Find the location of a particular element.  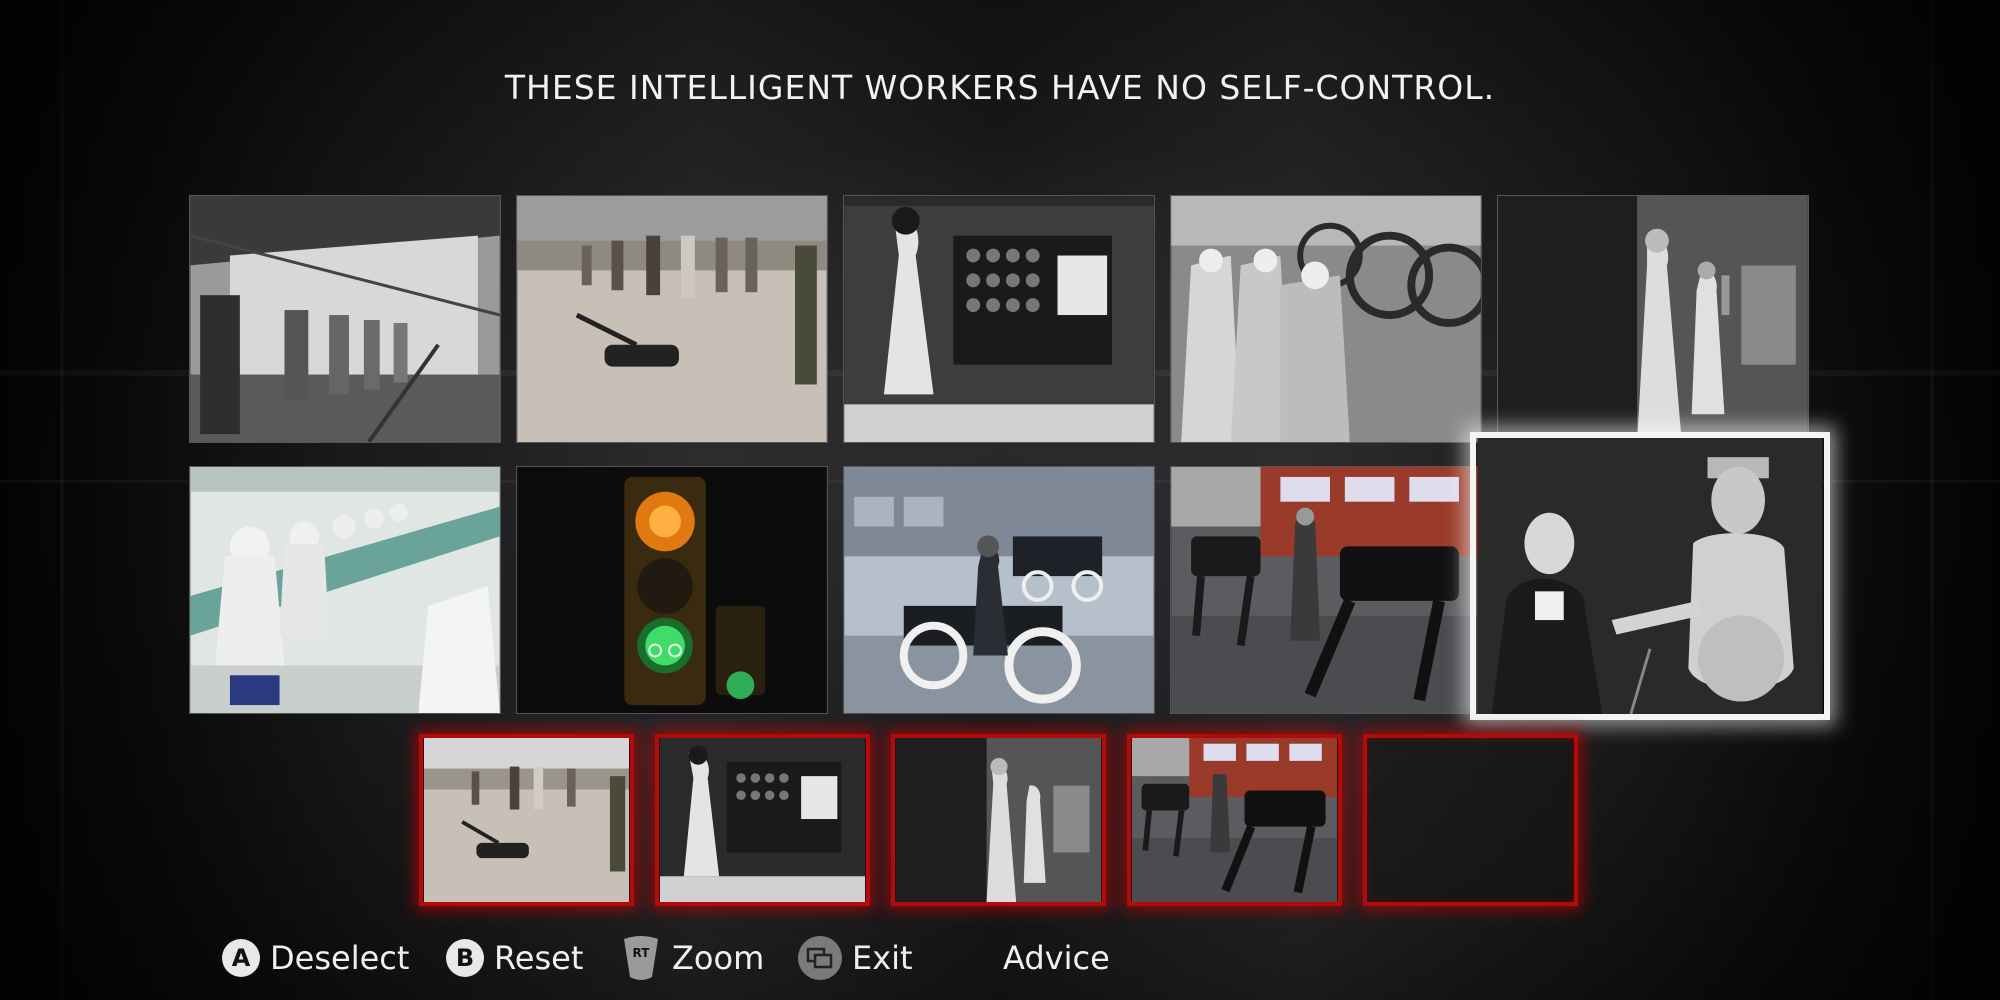

back-button-icon is located at coordinates (820, 958).